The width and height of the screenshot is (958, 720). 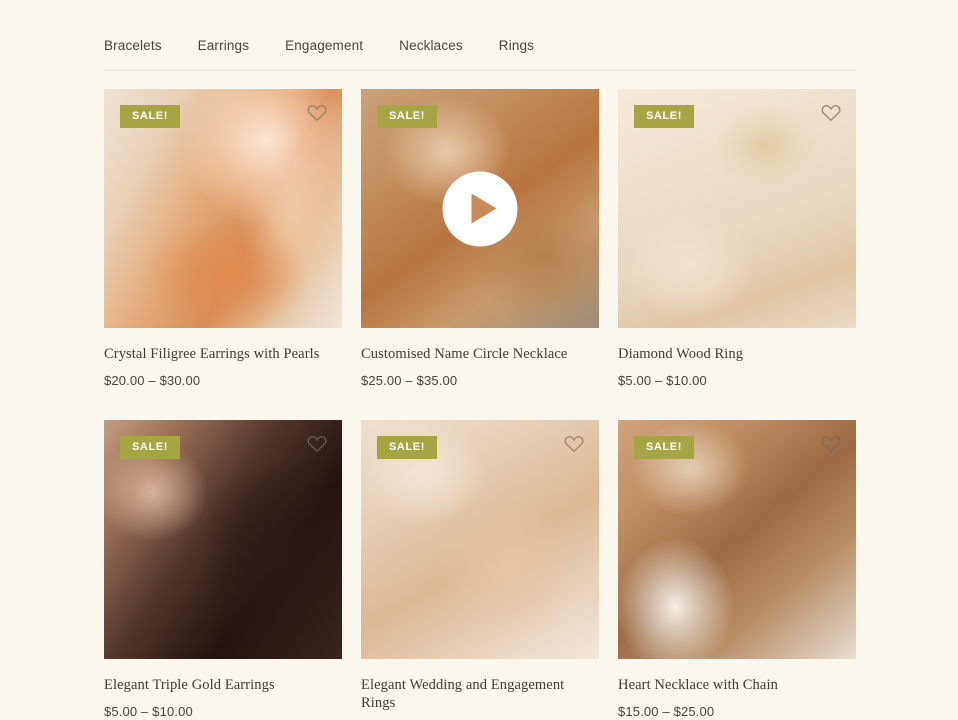 I want to click on product-price: $25.00 – $35.00, so click(x=409, y=381).